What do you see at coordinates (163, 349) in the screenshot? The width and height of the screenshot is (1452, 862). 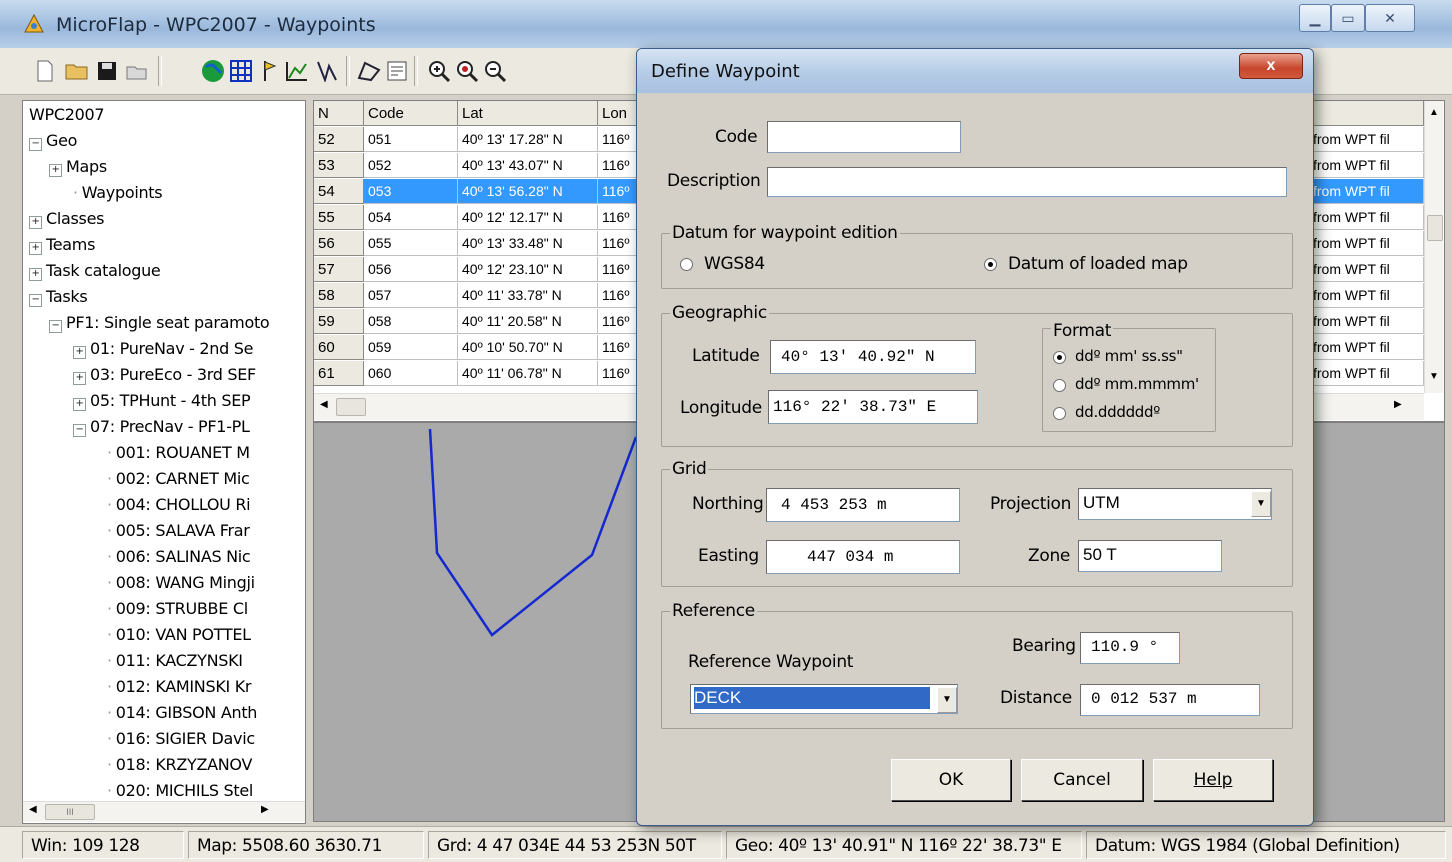 I see `tree-item: +01: PureNav - 2nd Se` at bounding box center [163, 349].